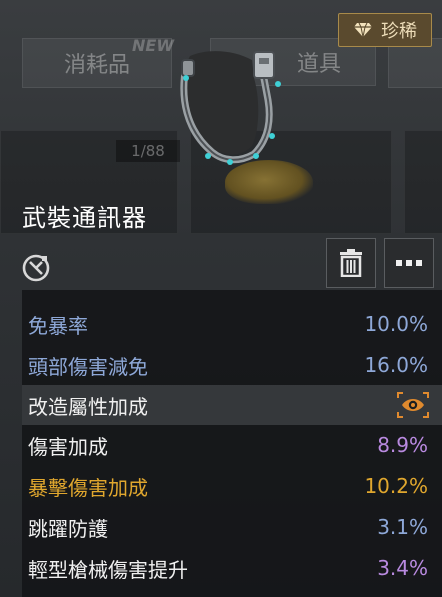  I want to click on stat-row: 傷害加成 8.9%, so click(232, 445).